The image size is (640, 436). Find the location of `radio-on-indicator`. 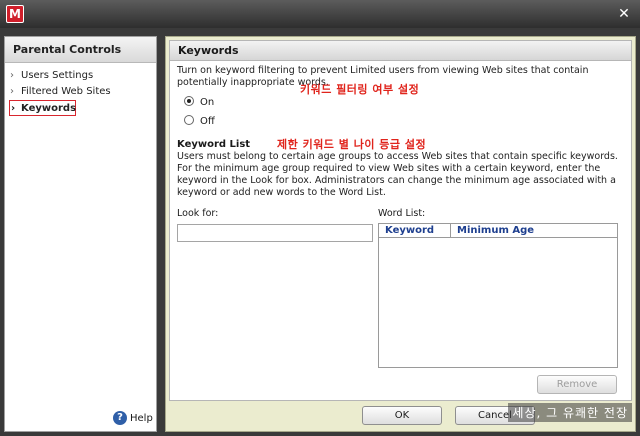

radio-on-indicator is located at coordinates (189, 101).